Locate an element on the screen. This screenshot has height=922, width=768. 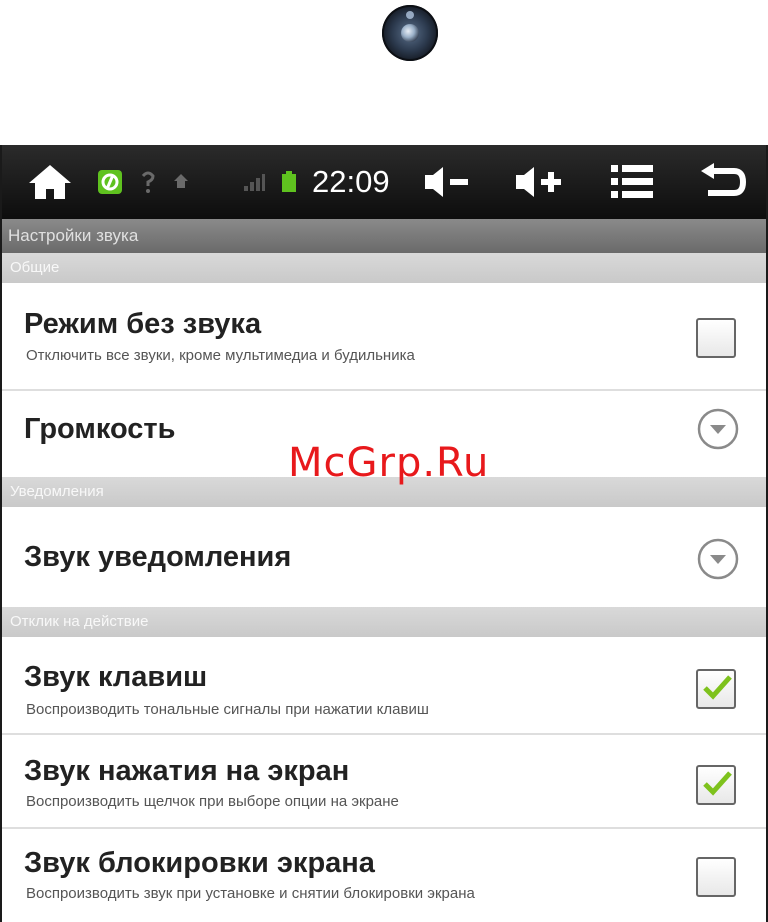
menu-icon is located at coordinates (632, 182).